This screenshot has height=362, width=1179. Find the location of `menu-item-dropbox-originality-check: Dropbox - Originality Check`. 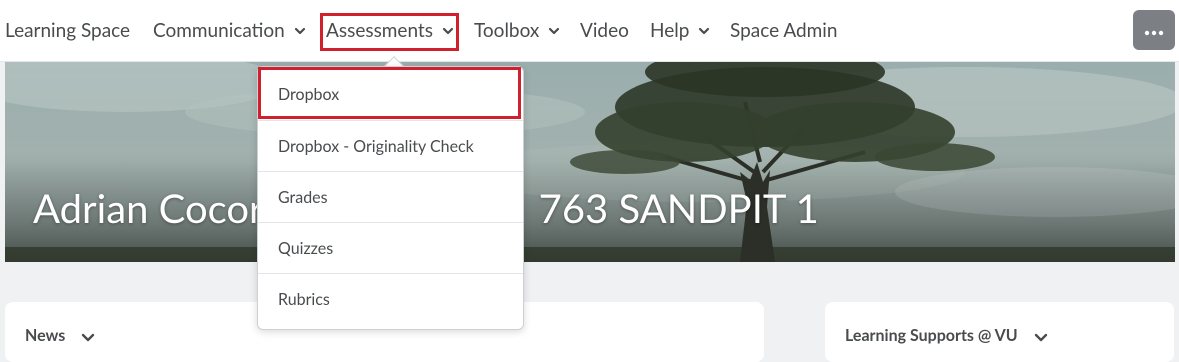

menu-item-dropbox-originality-check: Dropbox - Originality Check is located at coordinates (390, 145).